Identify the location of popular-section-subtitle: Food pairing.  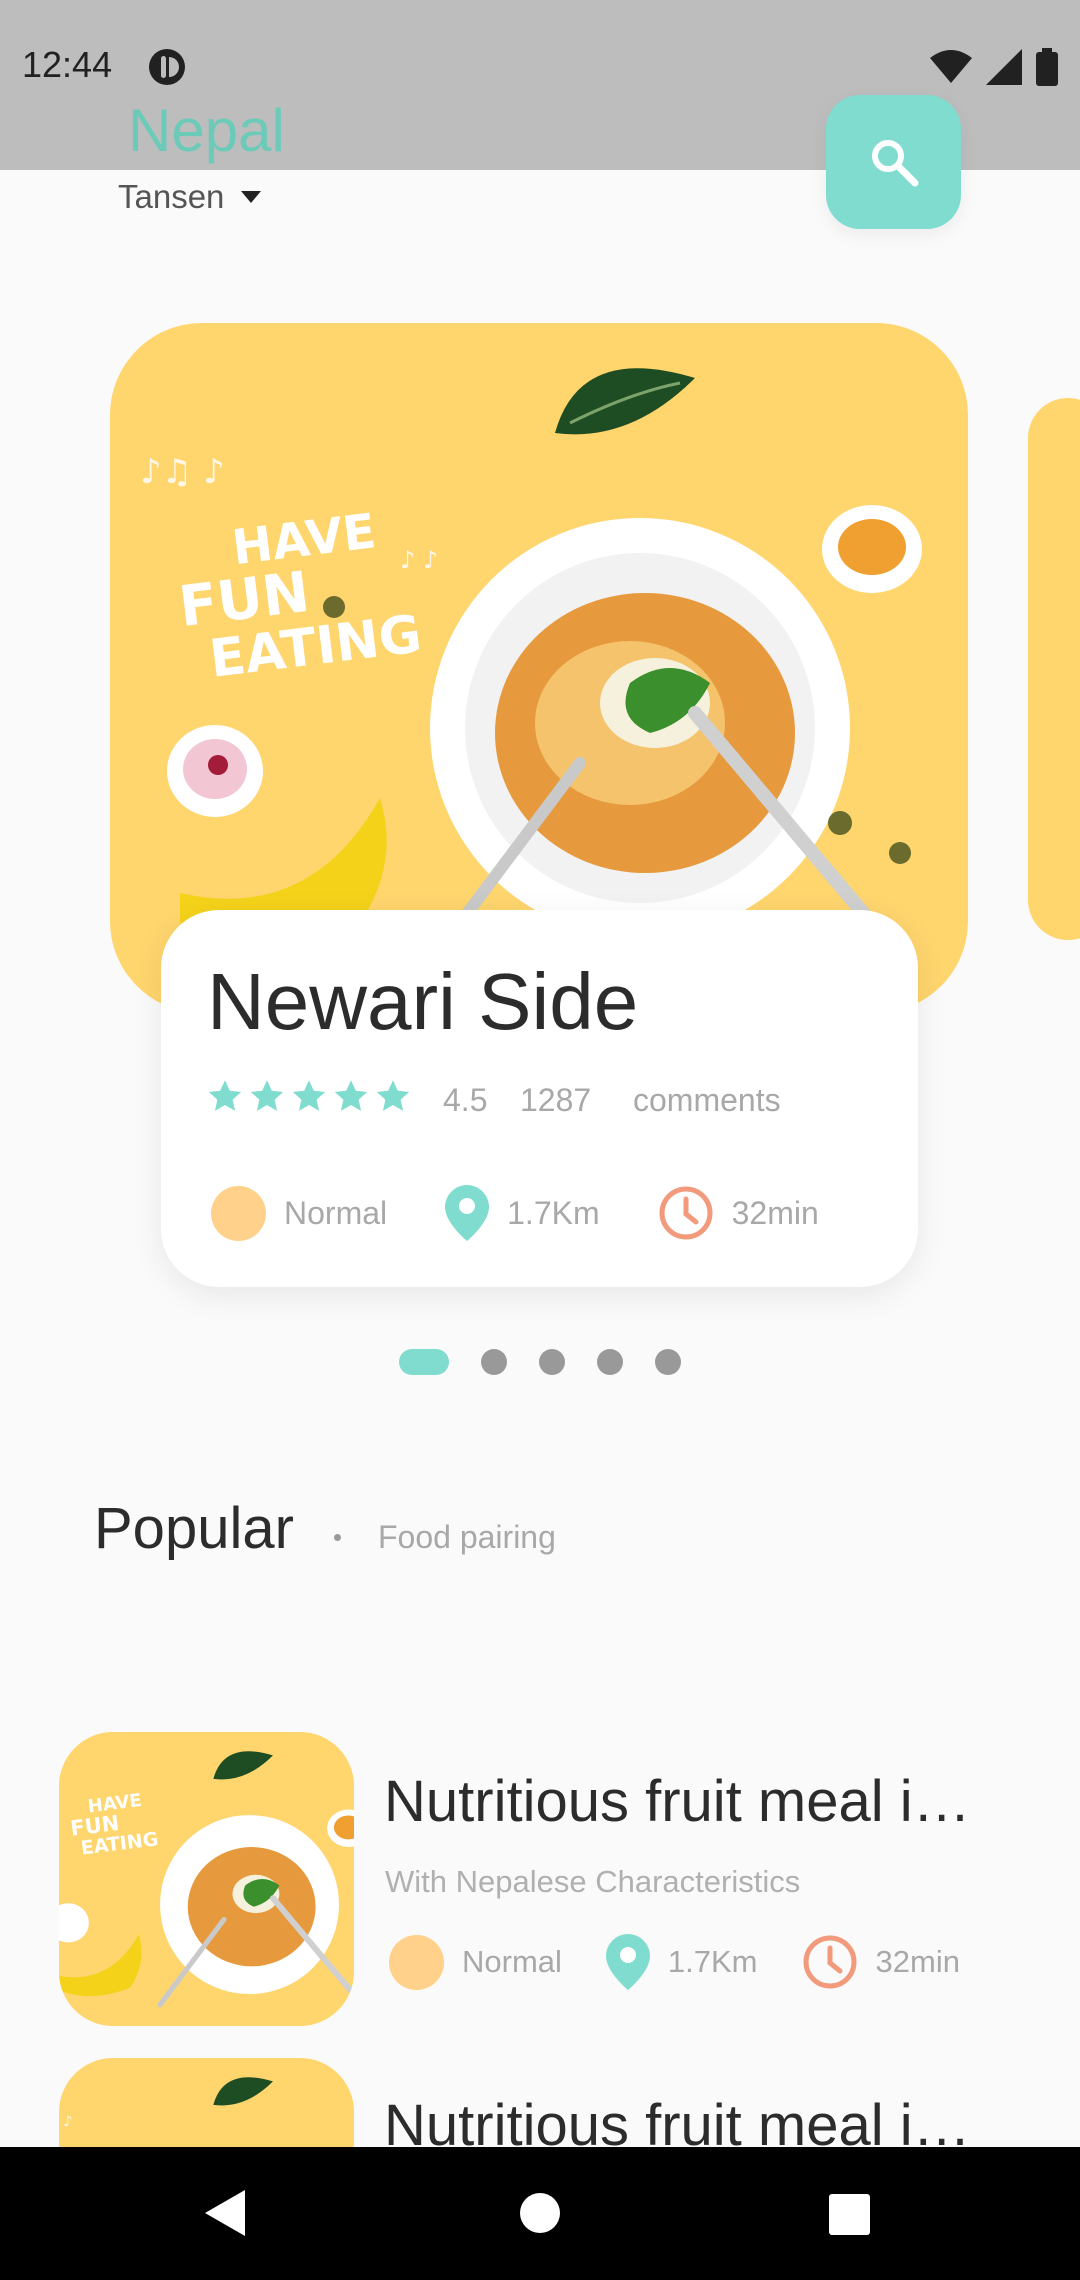
(467, 1537).